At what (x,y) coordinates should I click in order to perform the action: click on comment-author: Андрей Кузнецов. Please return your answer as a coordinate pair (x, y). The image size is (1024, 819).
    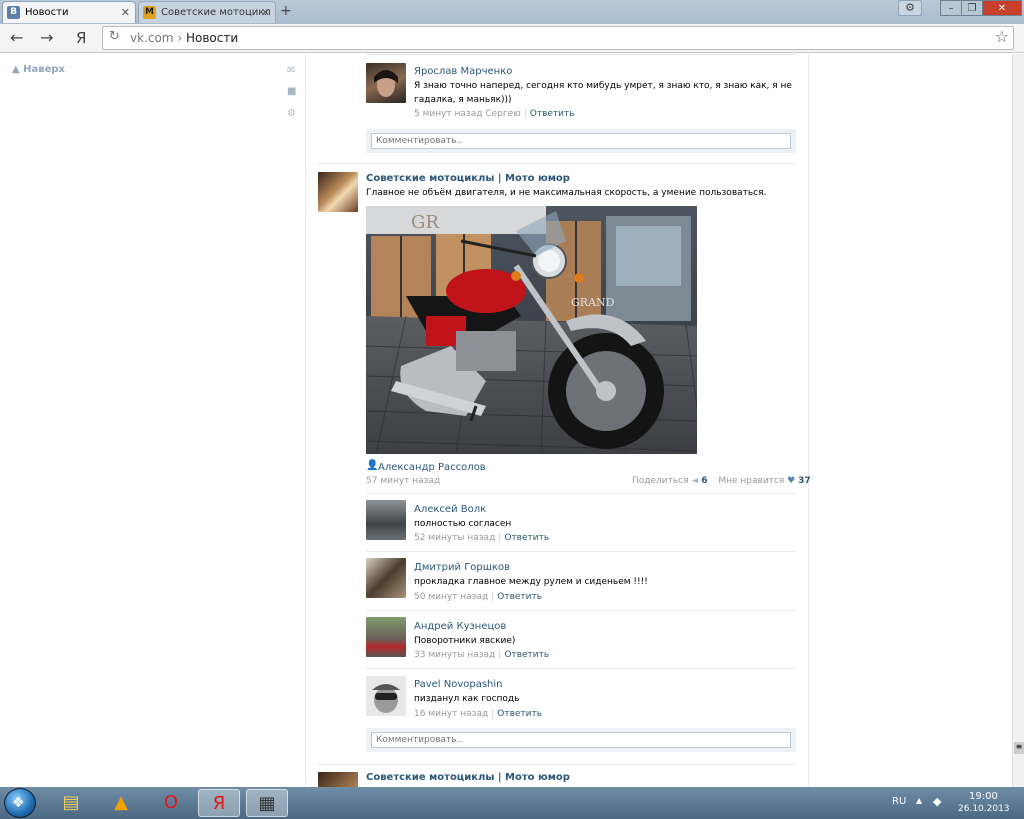
    Looking at the image, I should click on (460, 626).